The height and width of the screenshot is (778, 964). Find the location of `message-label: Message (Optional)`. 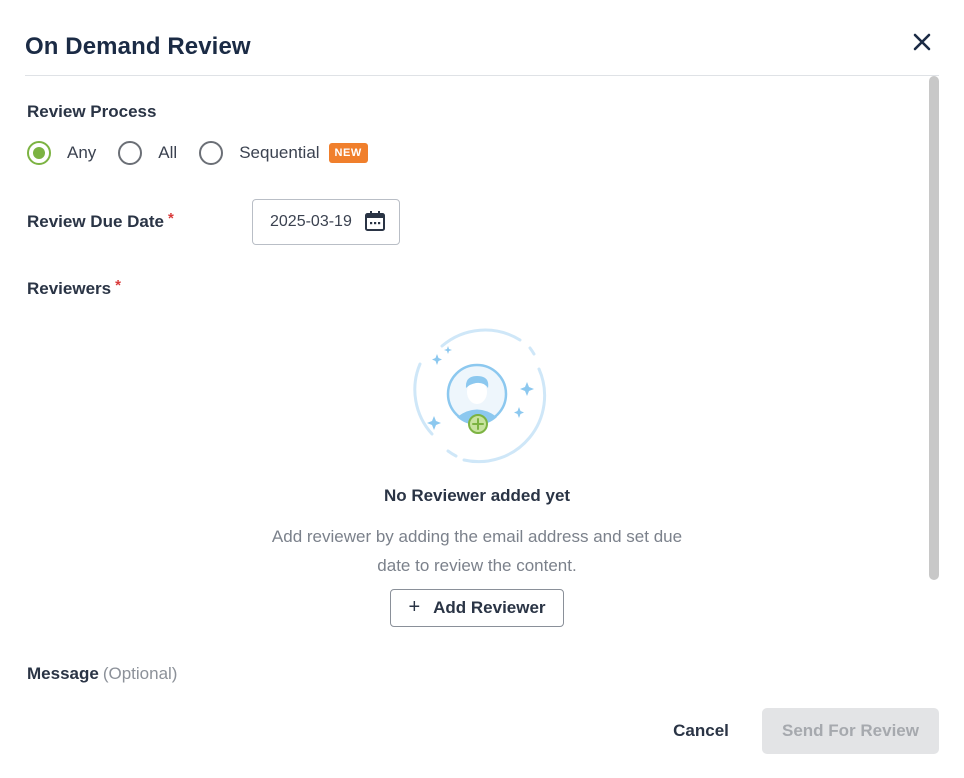

message-label: Message (Optional) is located at coordinates (102, 674).